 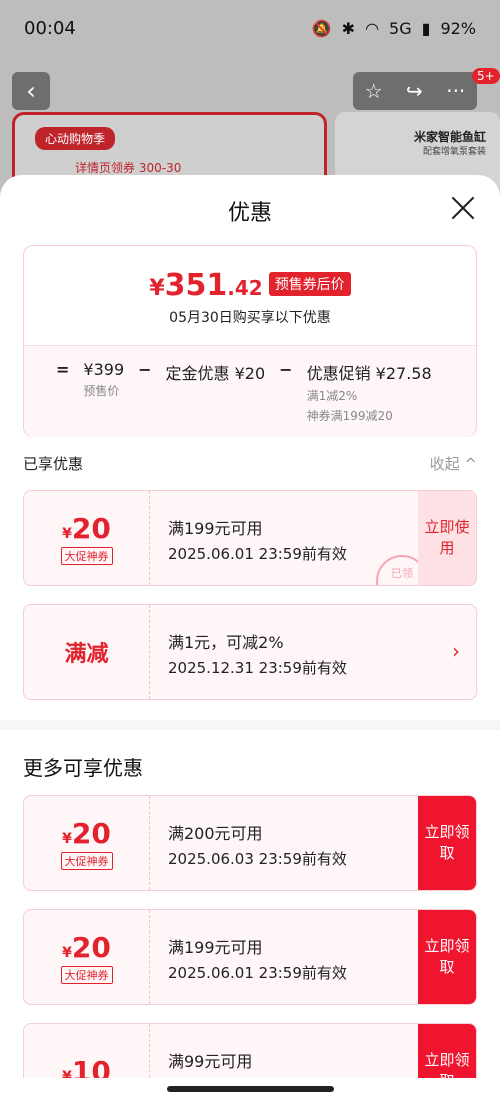 What do you see at coordinates (87, 652) in the screenshot?
I see `discount-label: 满减` at bounding box center [87, 652].